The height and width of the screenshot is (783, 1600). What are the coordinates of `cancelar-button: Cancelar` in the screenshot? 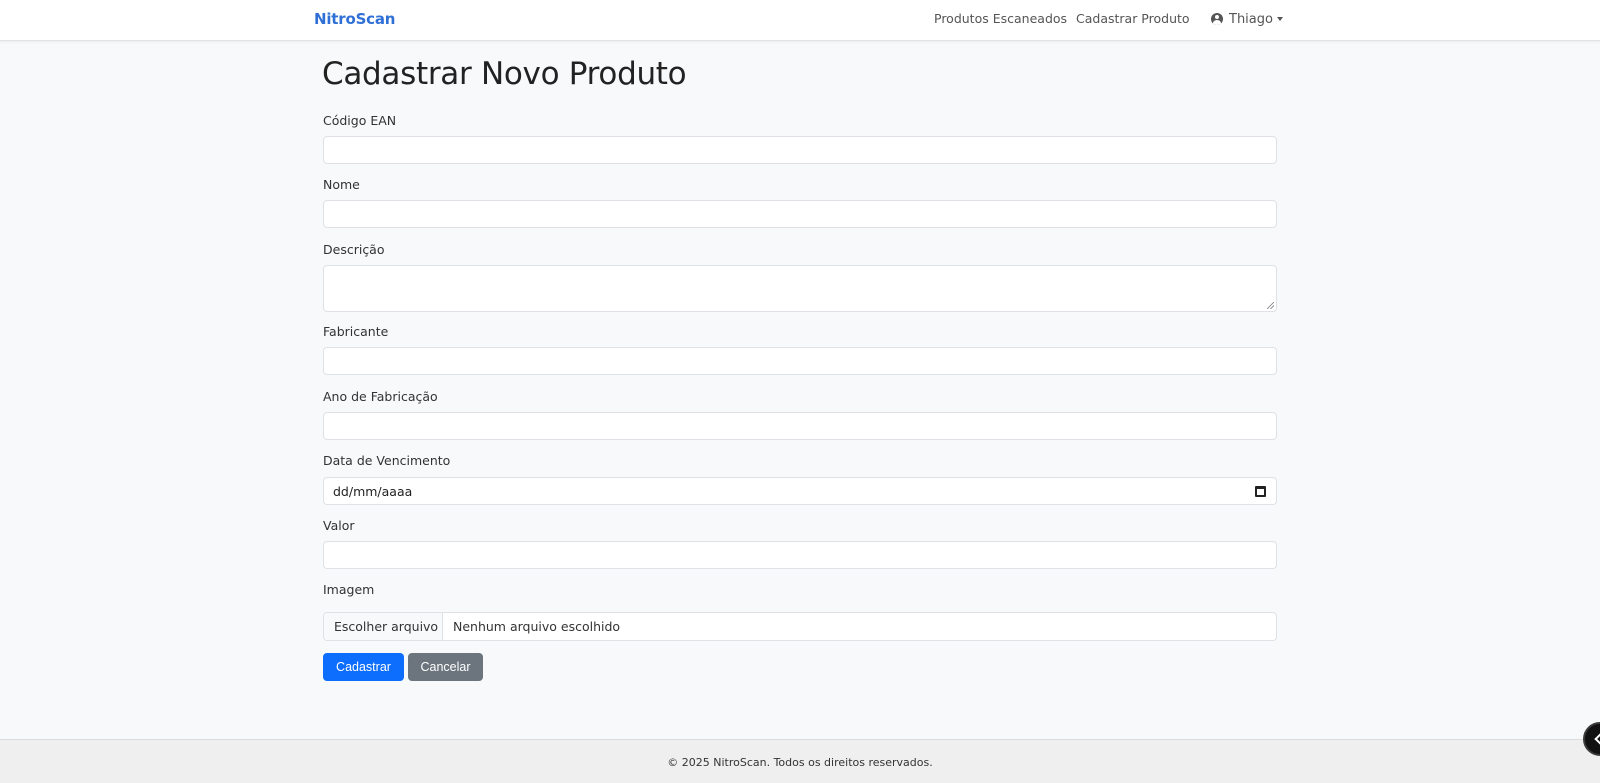 It's located at (445, 667).